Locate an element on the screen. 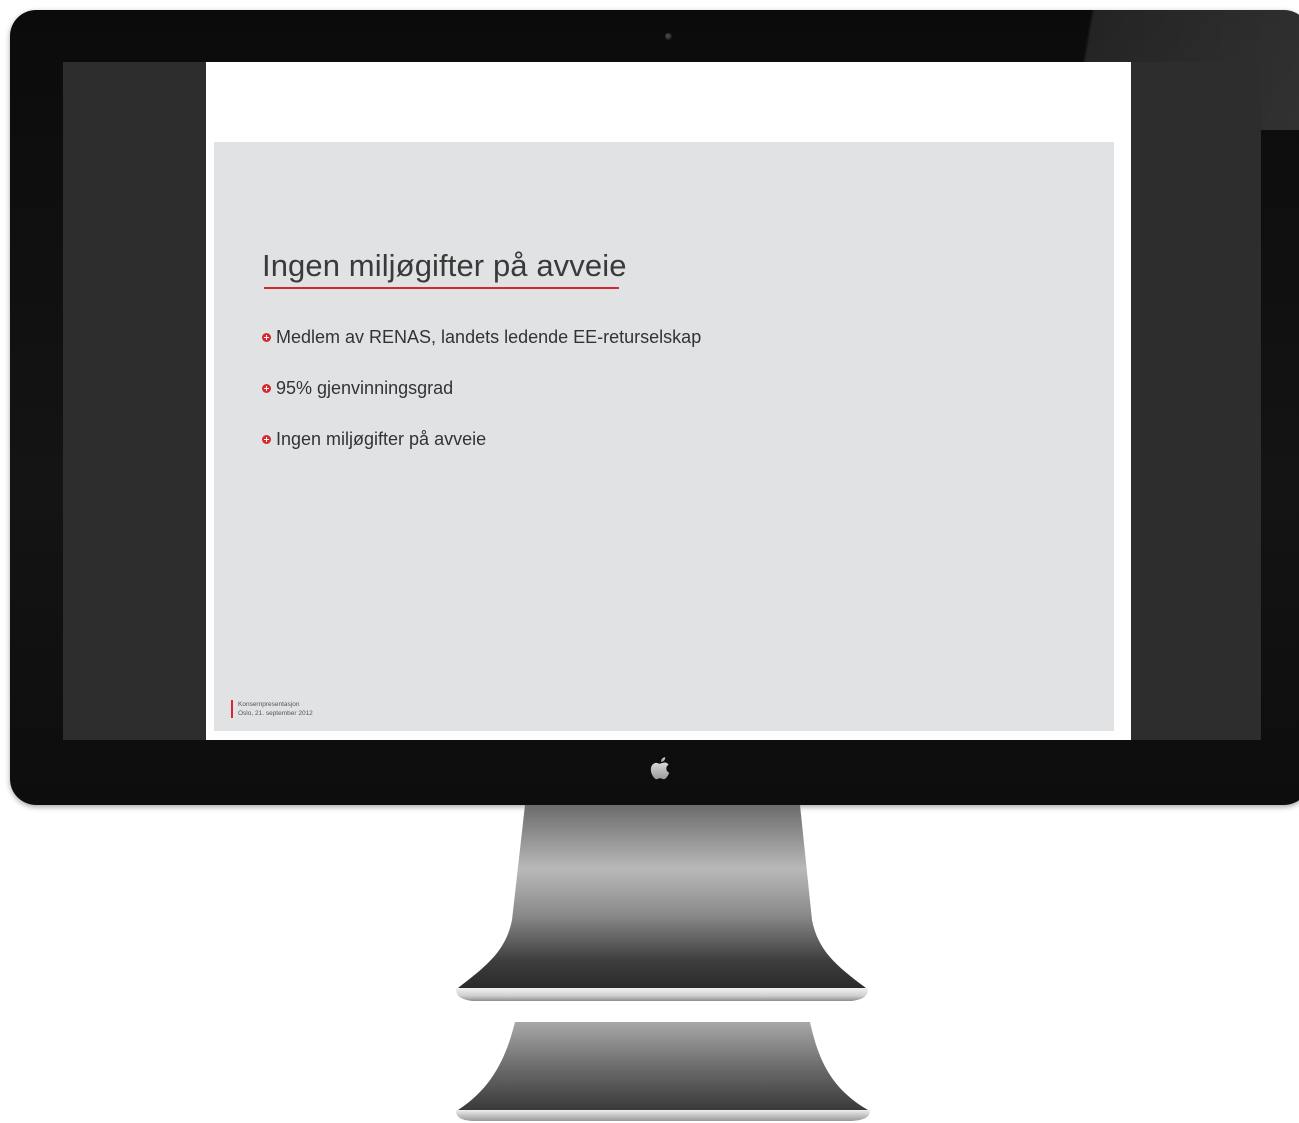 This screenshot has width=1299, height=1123. bullet-item: Ingen miljøgifter på avveie is located at coordinates (481, 439).